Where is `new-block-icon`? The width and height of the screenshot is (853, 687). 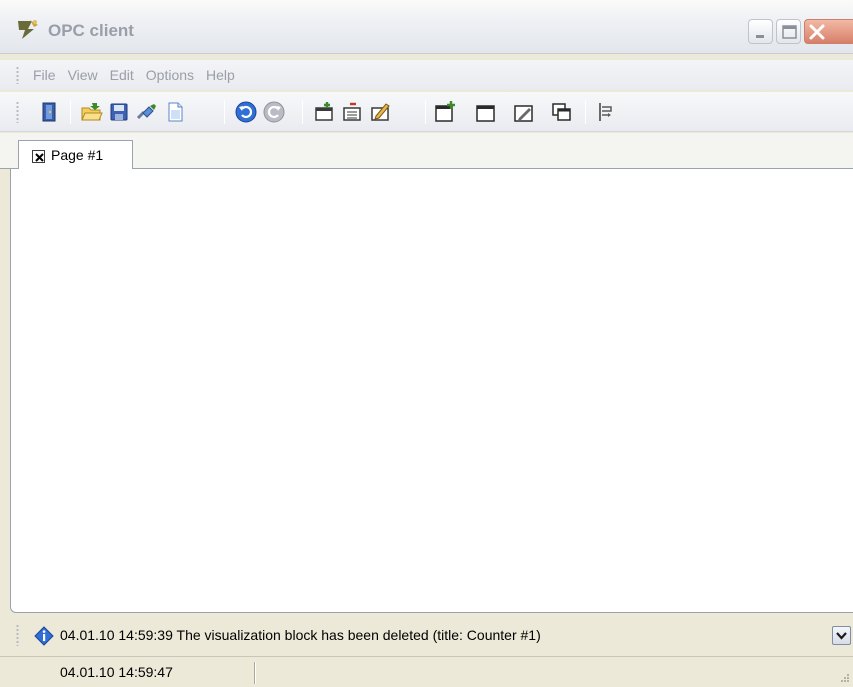 new-block-icon is located at coordinates (445, 111).